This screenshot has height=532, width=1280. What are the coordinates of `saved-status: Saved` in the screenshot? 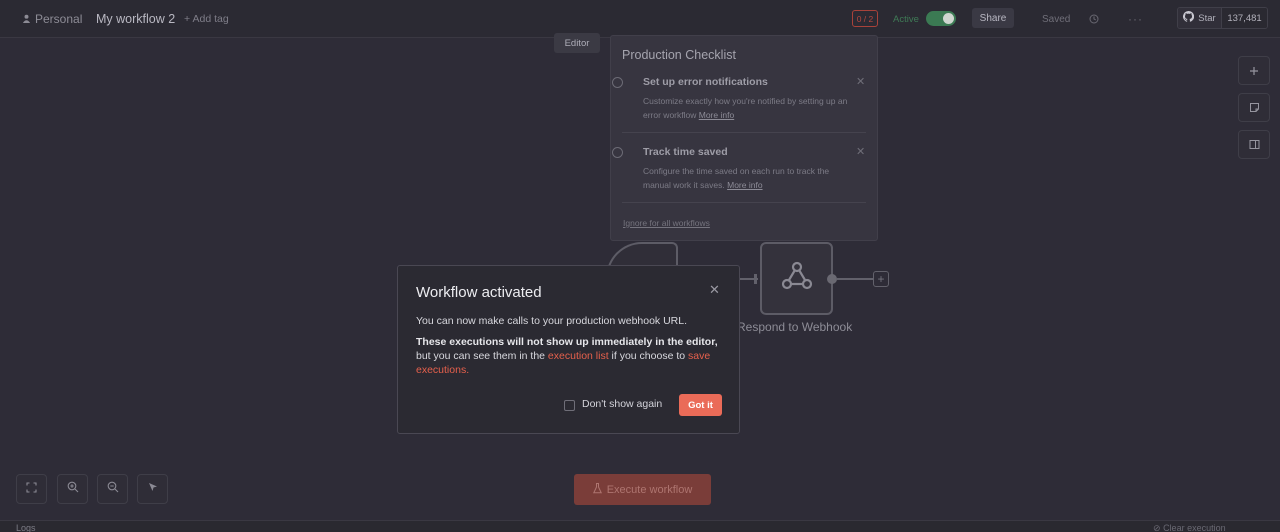 It's located at (1056, 19).